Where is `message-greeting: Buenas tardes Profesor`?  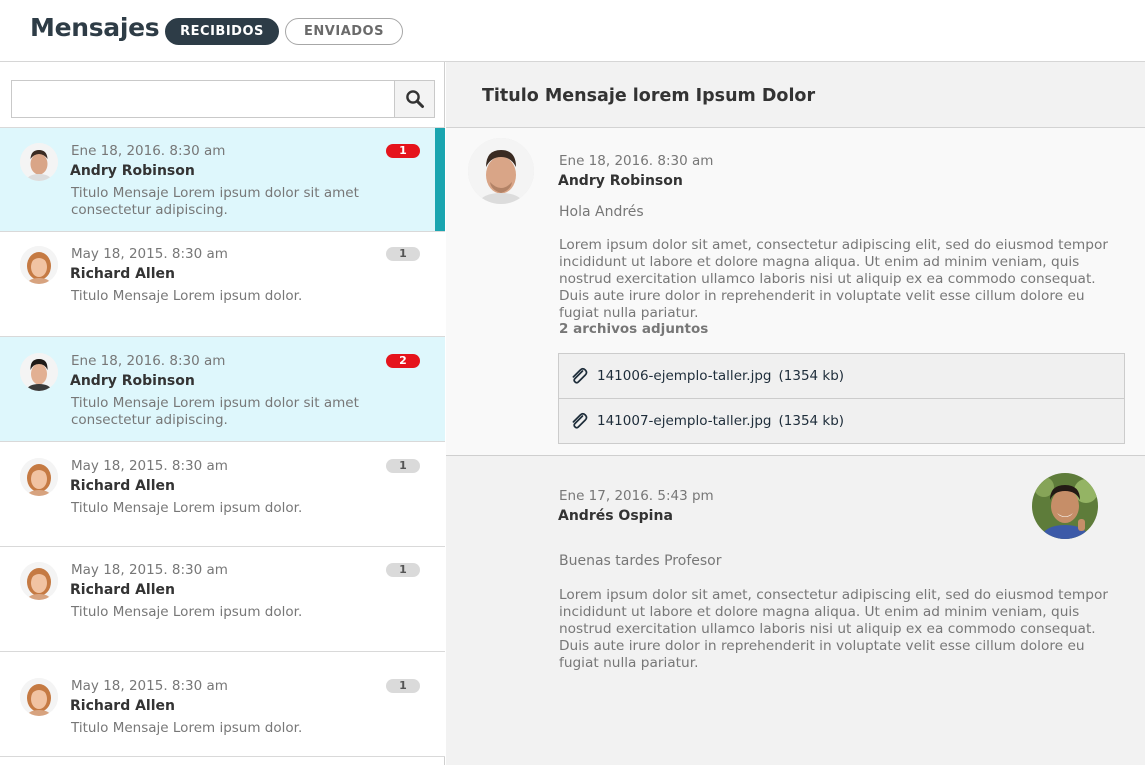 message-greeting: Buenas tardes Profesor is located at coordinates (640, 561).